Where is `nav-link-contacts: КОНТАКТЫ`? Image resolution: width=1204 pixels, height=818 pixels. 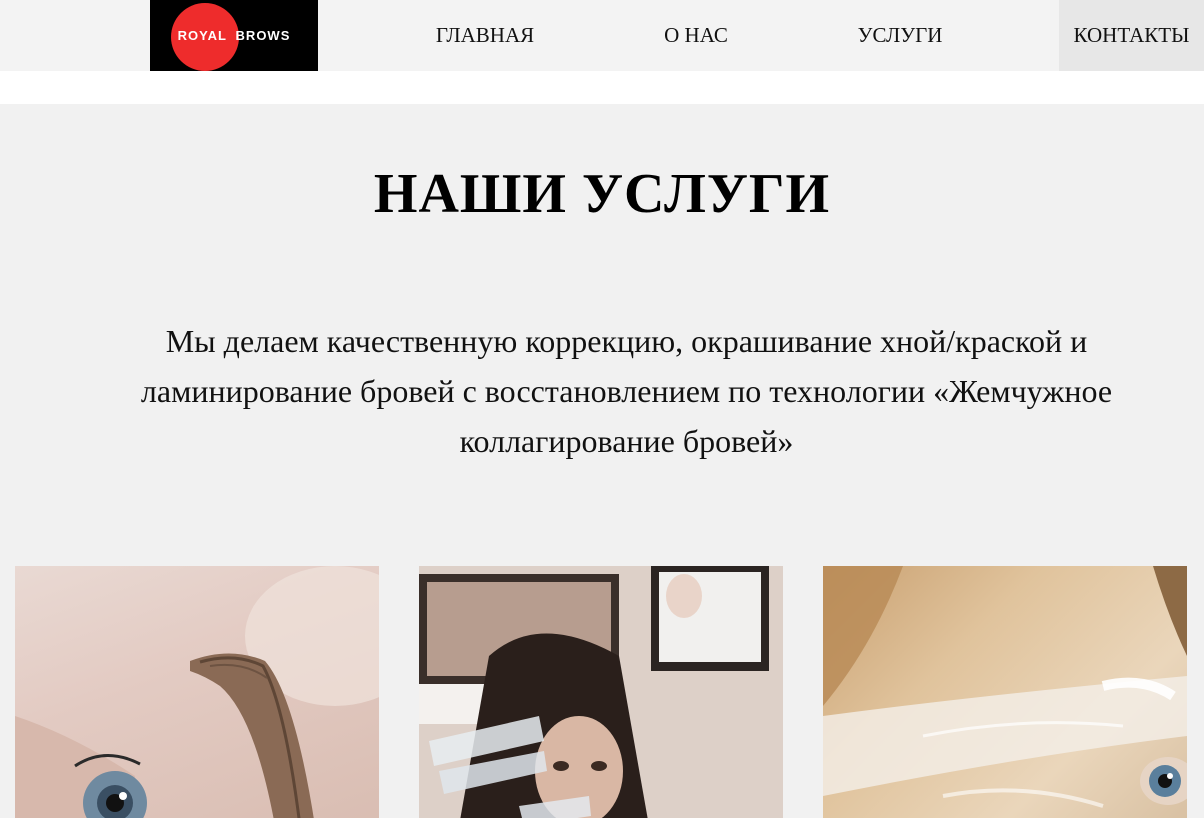 nav-link-contacts: КОНТАКТЫ is located at coordinates (1131, 35).